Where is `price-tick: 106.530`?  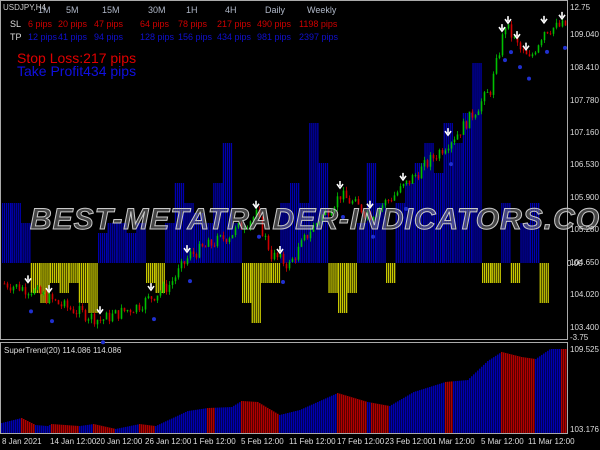 price-tick: 106.530 is located at coordinates (584, 164).